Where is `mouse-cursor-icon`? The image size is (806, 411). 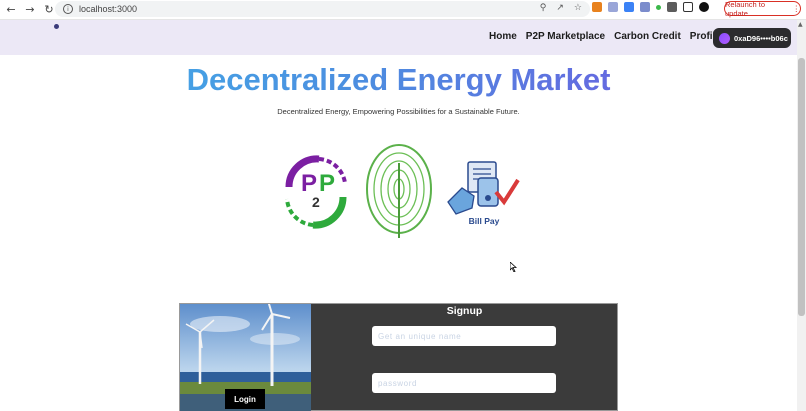
mouse-cursor-icon is located at coordinates (514, 267).